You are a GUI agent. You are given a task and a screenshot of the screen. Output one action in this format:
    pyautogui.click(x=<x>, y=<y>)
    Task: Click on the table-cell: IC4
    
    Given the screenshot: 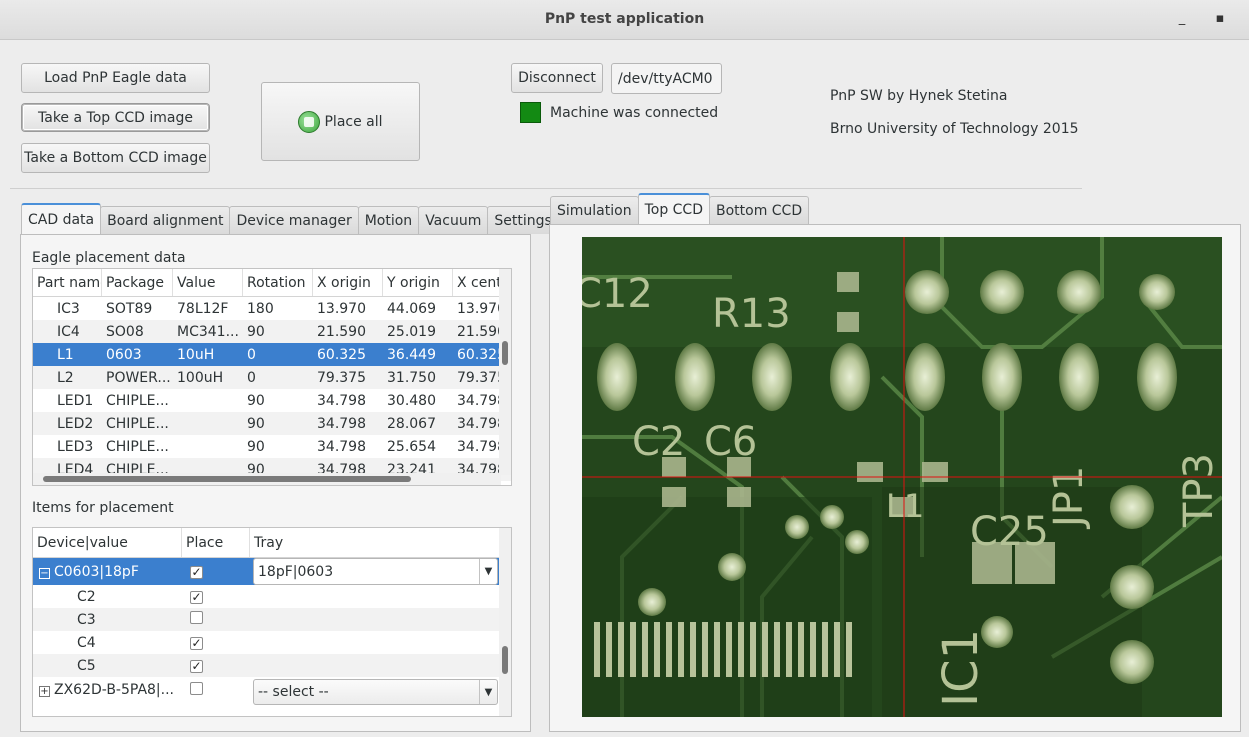 What is the action you would take?
    pyautogui.click(x=68, y=331)
    